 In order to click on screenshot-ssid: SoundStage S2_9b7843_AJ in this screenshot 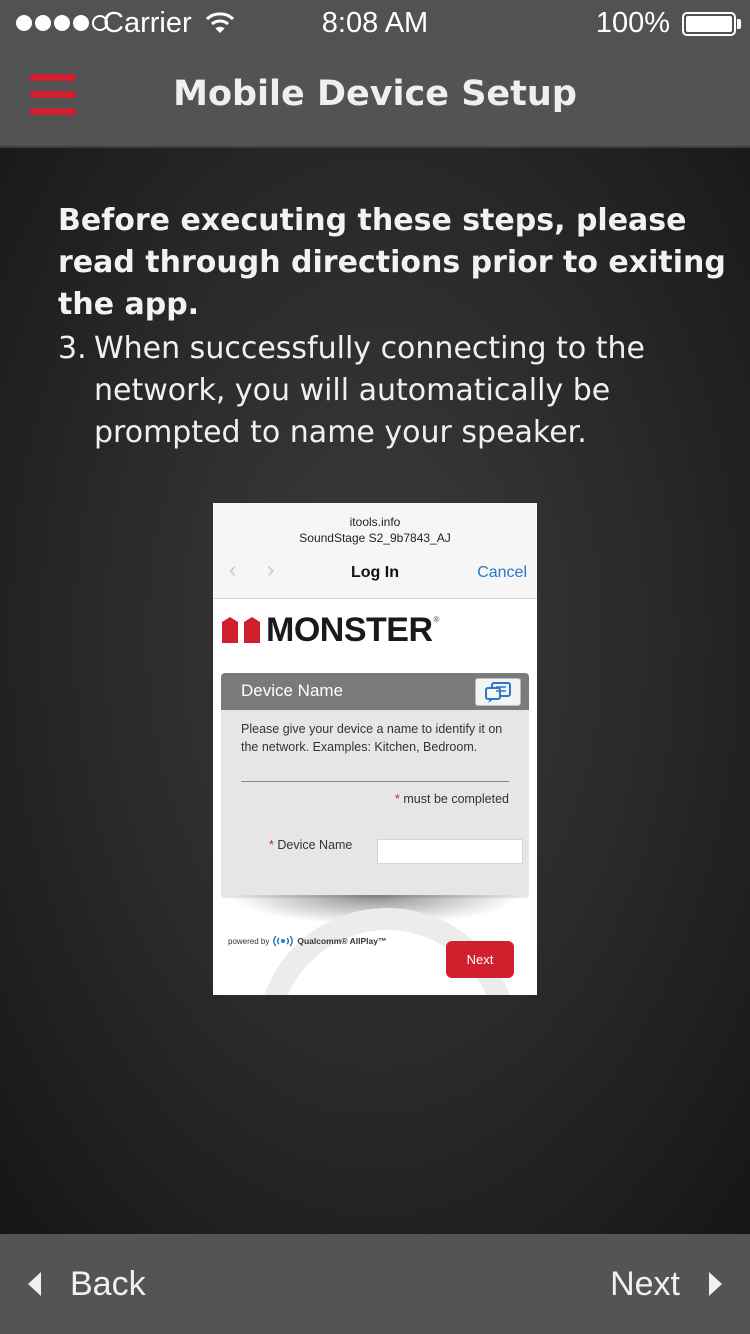, I will do `click(375, 538)`.